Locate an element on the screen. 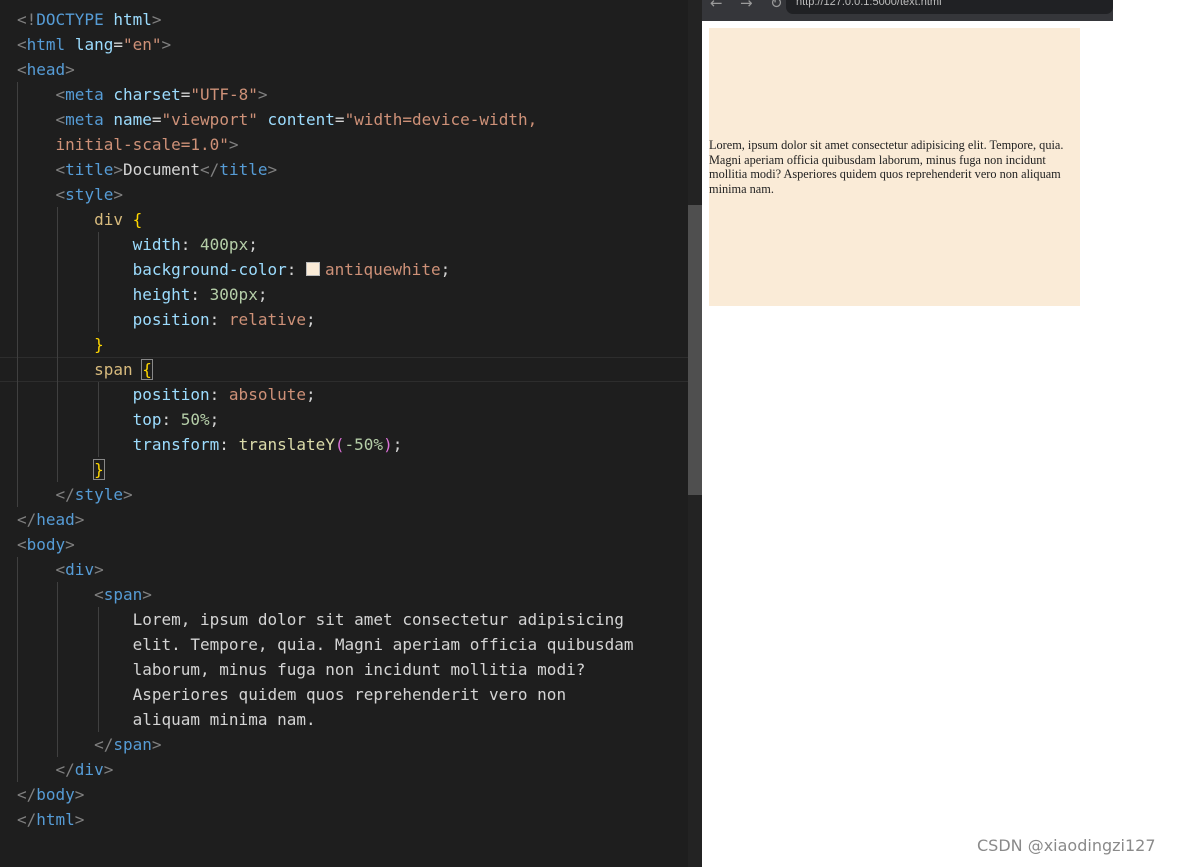 The width and height of the screenshot is (1177, 867). code-line: top: 50%; is located at coordinates (325, 419).